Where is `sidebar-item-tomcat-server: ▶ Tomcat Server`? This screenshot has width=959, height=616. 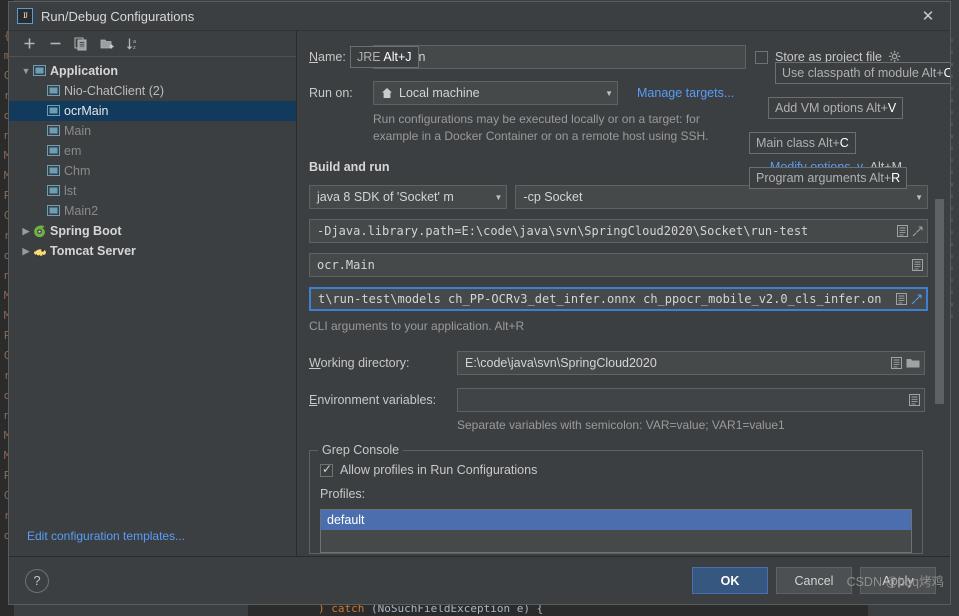
sidebar-item-tomcat-server: ▶ Tomcat Server is located at coordinates (152, 251).